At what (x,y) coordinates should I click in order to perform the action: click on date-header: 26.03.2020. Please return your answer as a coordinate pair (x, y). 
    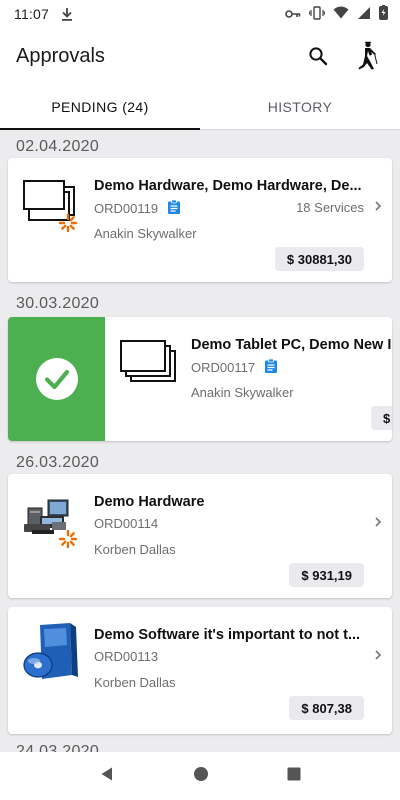
    Looking at the image, I should click on (58, 462).